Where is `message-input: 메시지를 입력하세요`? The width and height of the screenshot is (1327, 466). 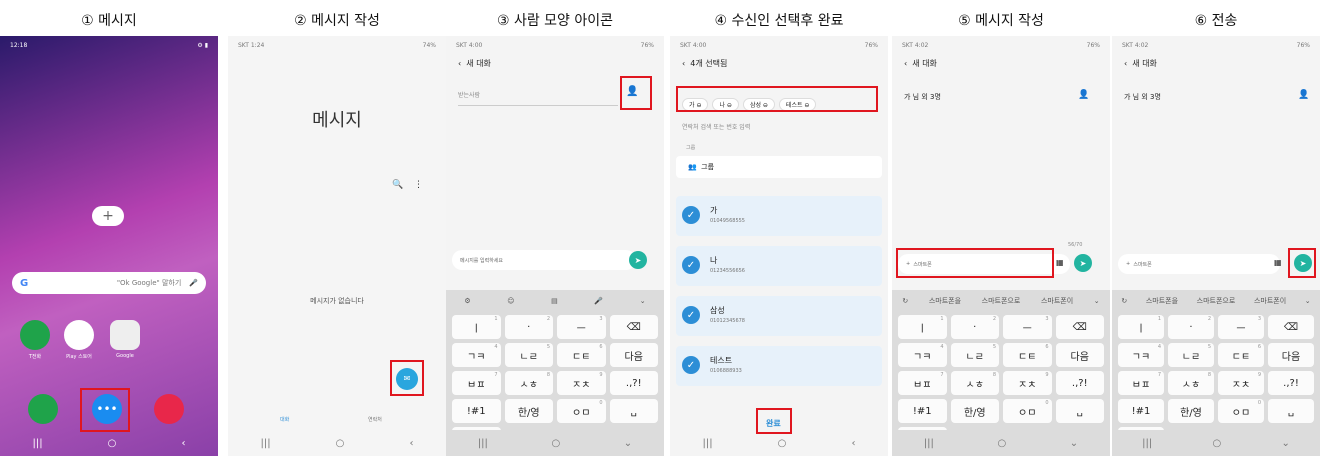 message-input: 메시지를 입력하세요 is located at coordinates (544, 260).